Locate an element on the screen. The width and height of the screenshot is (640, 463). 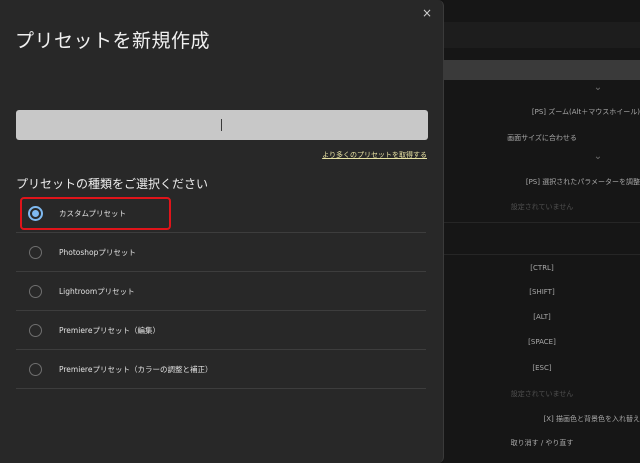
option-label: Lightroomプリセット is located at coordinates (97, 291).